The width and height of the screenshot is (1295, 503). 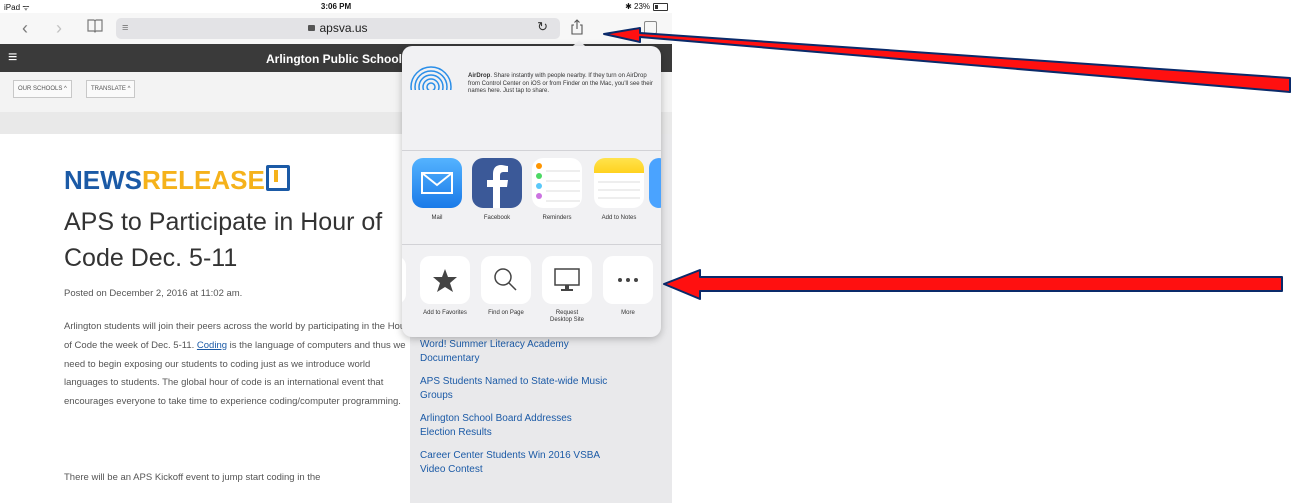 I want to click on facebook-icon, so click(x=497, y=183).